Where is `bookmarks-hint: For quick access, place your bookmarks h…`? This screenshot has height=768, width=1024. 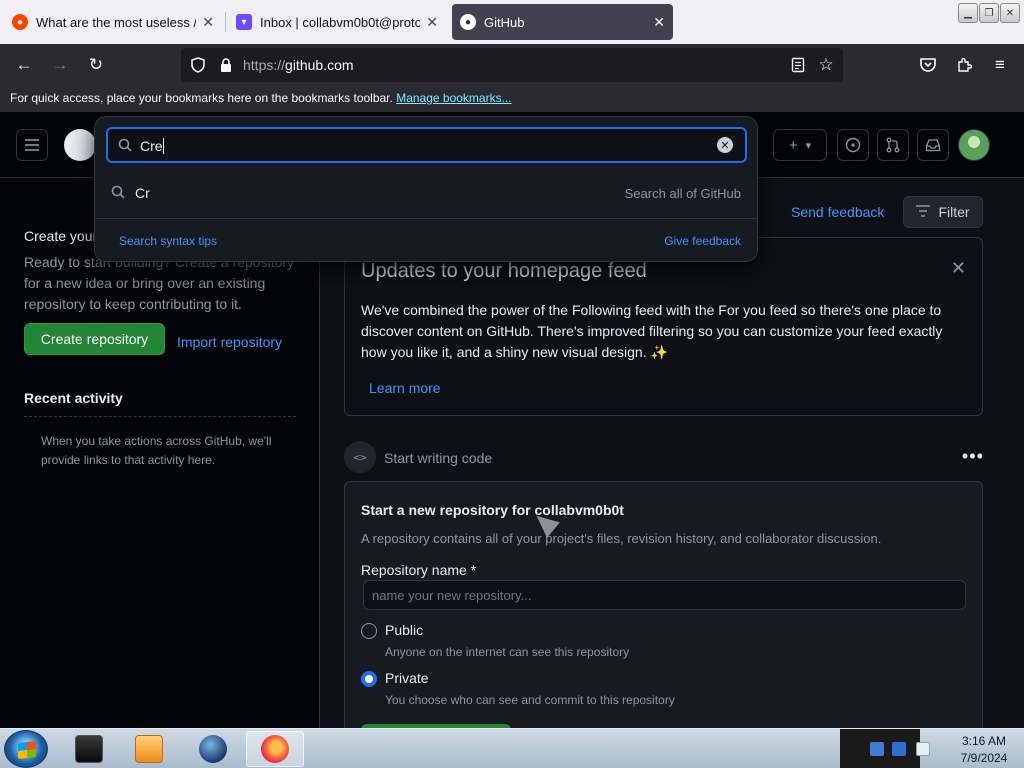 bookmarks-hint: For quick access, place your bookmarks h… is located at coordinates (201, 98).